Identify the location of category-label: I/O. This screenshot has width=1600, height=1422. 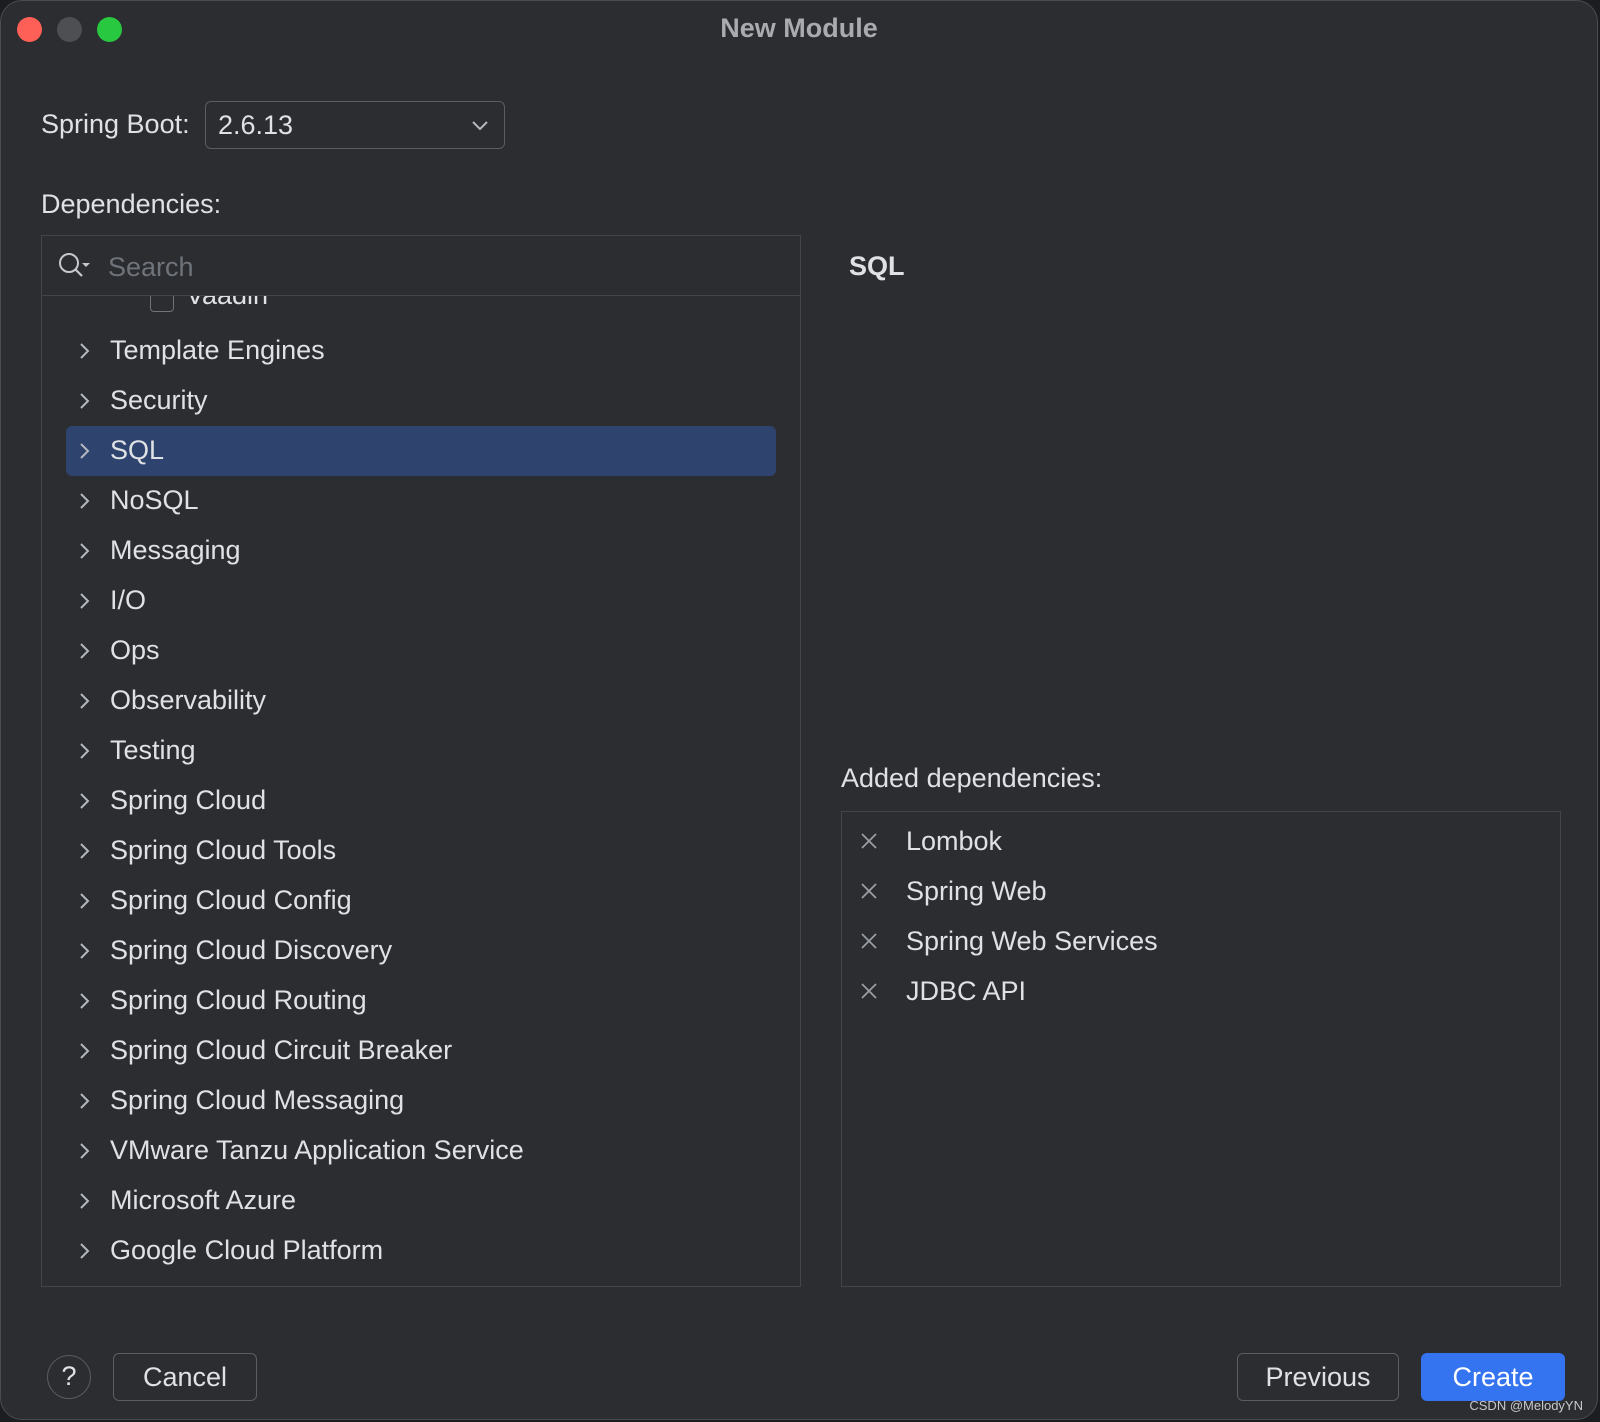
(128, 600).